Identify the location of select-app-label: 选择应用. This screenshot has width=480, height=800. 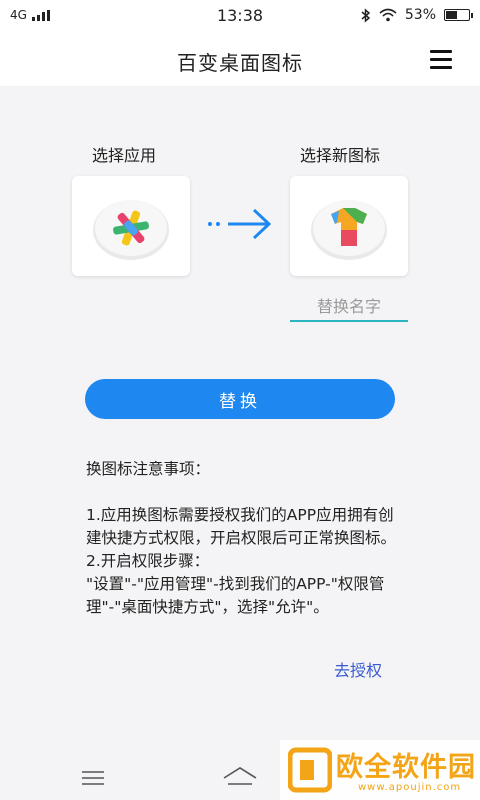
(124, 155).